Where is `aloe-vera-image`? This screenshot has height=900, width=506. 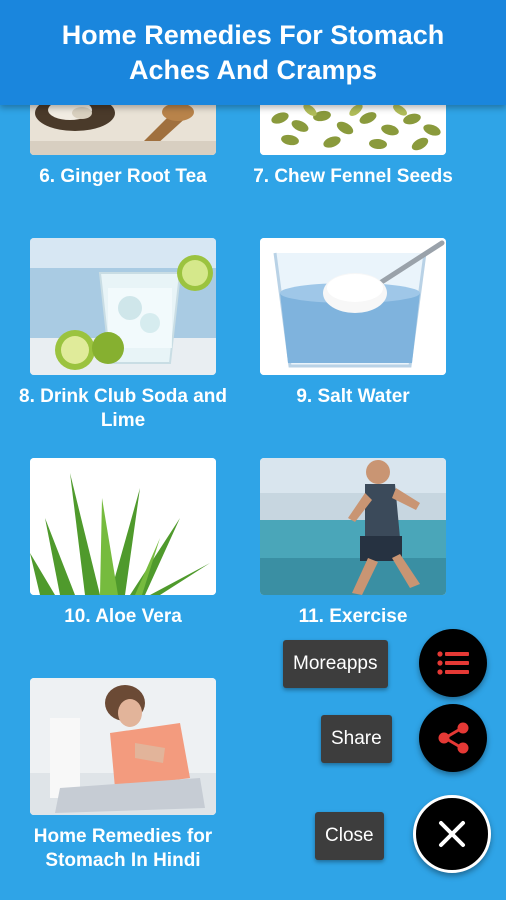
aloe-vera-image is located at coordinates (123, 526).